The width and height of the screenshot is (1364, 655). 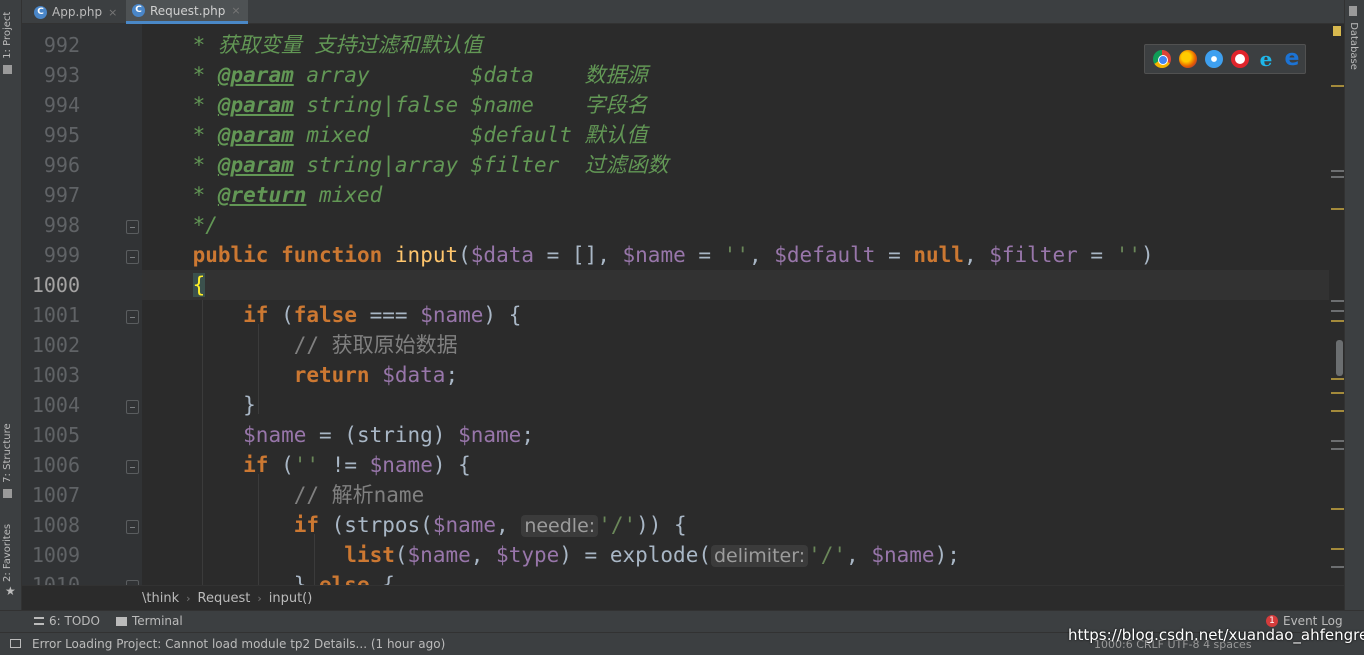 What do you see at coordinates (8, 69) in the screenshot?
I see `folder-icon` at bounding box center [8, 69].